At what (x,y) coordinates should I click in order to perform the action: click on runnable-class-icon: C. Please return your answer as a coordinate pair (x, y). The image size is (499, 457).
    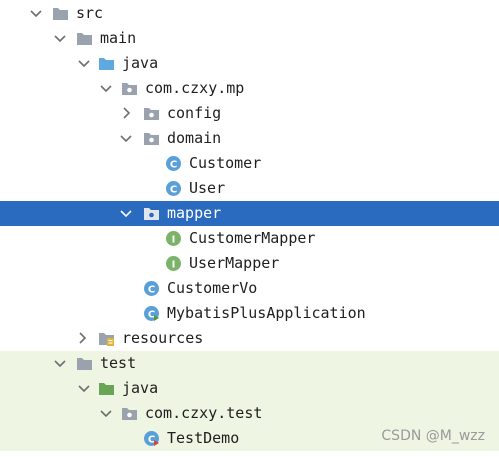
    Looking at the image, I should click on (151, 313).